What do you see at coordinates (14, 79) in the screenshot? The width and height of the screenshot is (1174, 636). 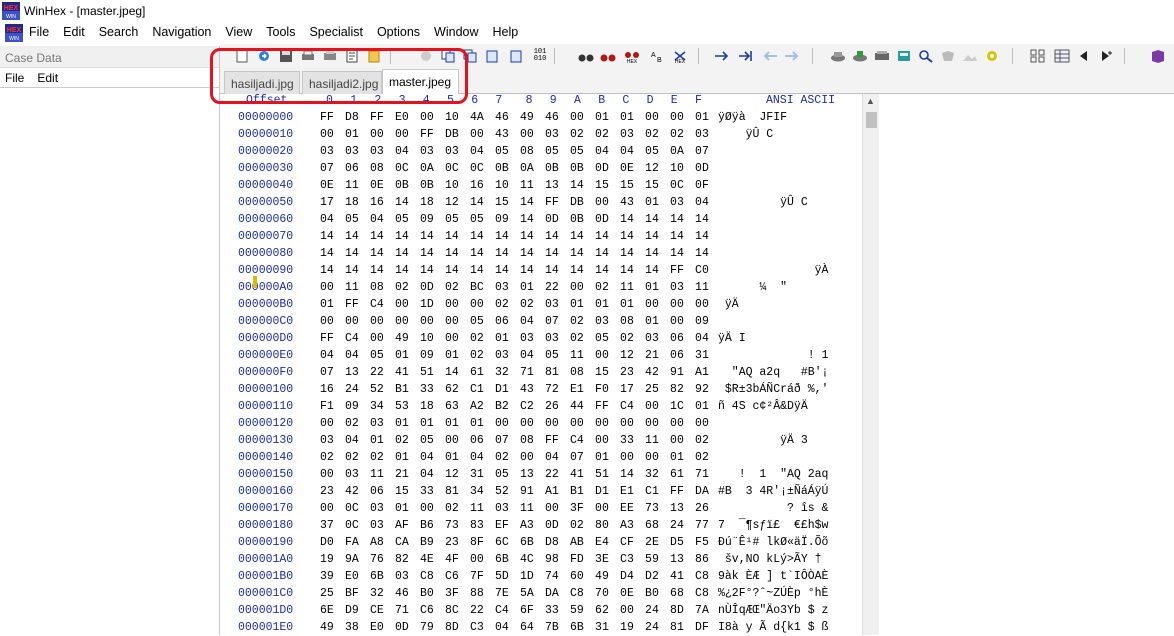 I see `case-menu-file: File` at bounding box center [14, 79].